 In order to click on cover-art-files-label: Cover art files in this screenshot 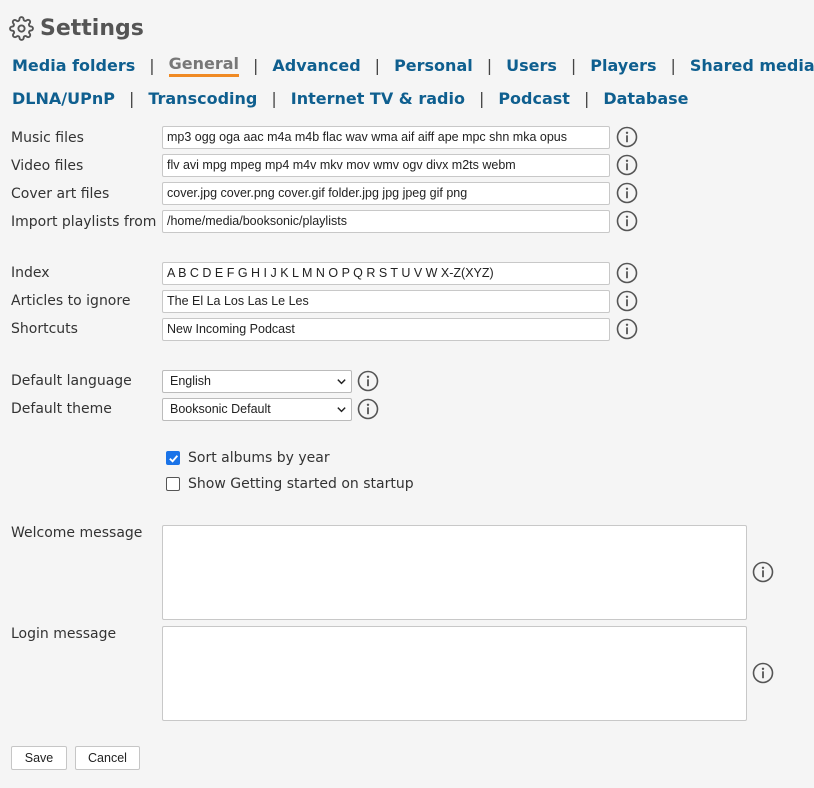, I will do `click(60, 194)`.